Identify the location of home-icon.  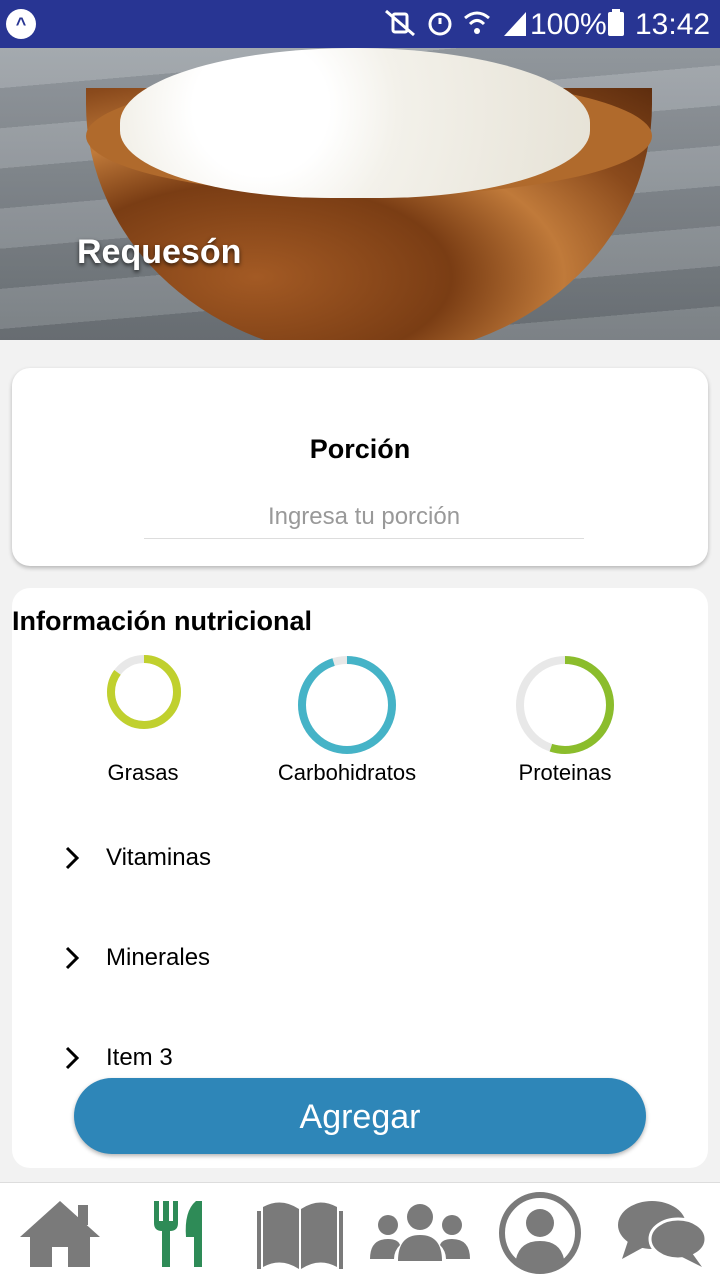
(60, 1234).